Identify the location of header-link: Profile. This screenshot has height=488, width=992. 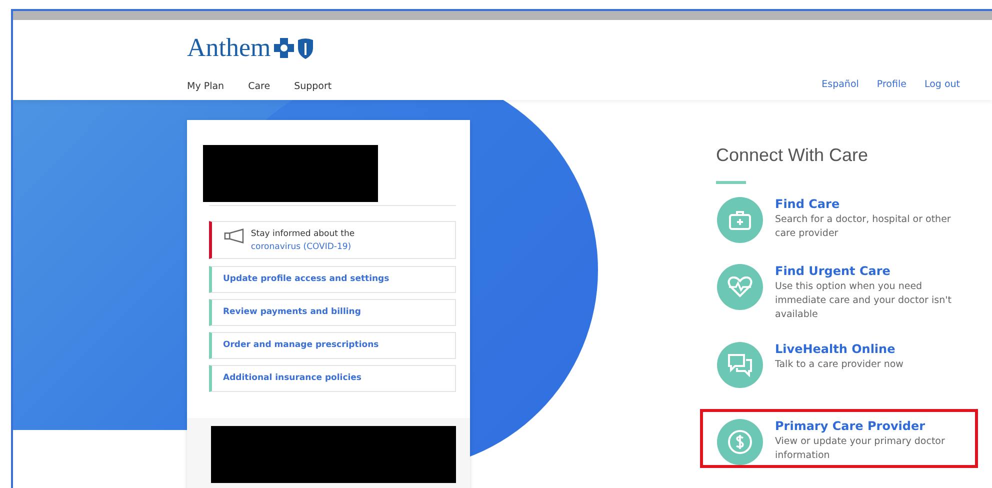
(891, 84).